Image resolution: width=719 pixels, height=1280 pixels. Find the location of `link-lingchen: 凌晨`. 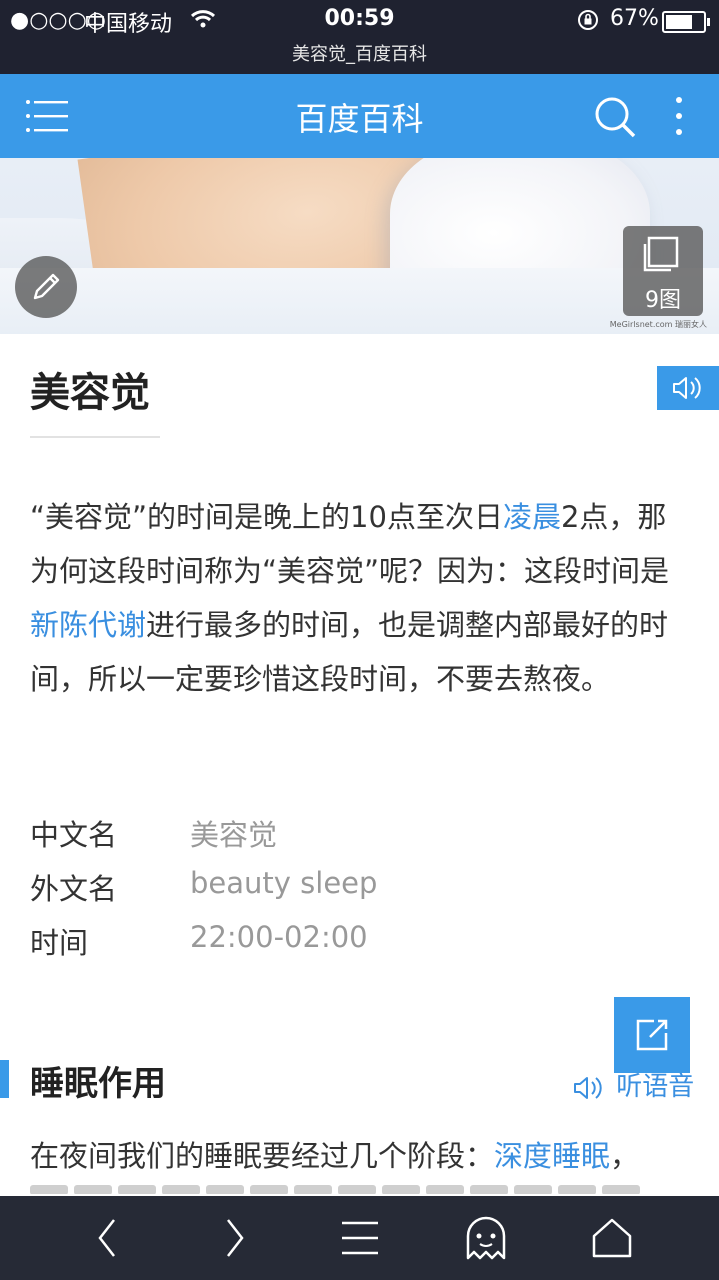

link-lingchen: 凌晨 is located at coordinates (532, 517).